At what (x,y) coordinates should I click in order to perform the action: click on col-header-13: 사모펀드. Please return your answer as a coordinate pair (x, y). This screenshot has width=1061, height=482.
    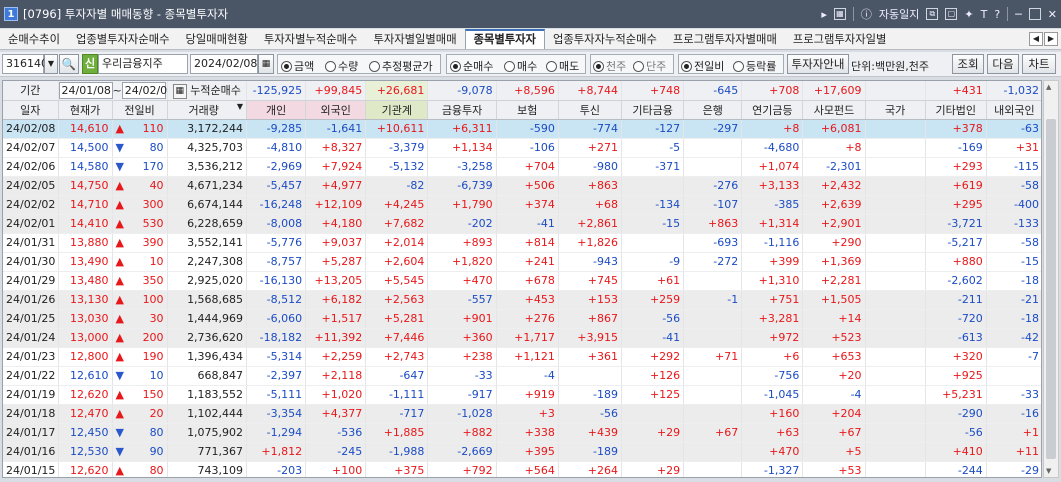
    Looking at the image, I should click on (834, 110).